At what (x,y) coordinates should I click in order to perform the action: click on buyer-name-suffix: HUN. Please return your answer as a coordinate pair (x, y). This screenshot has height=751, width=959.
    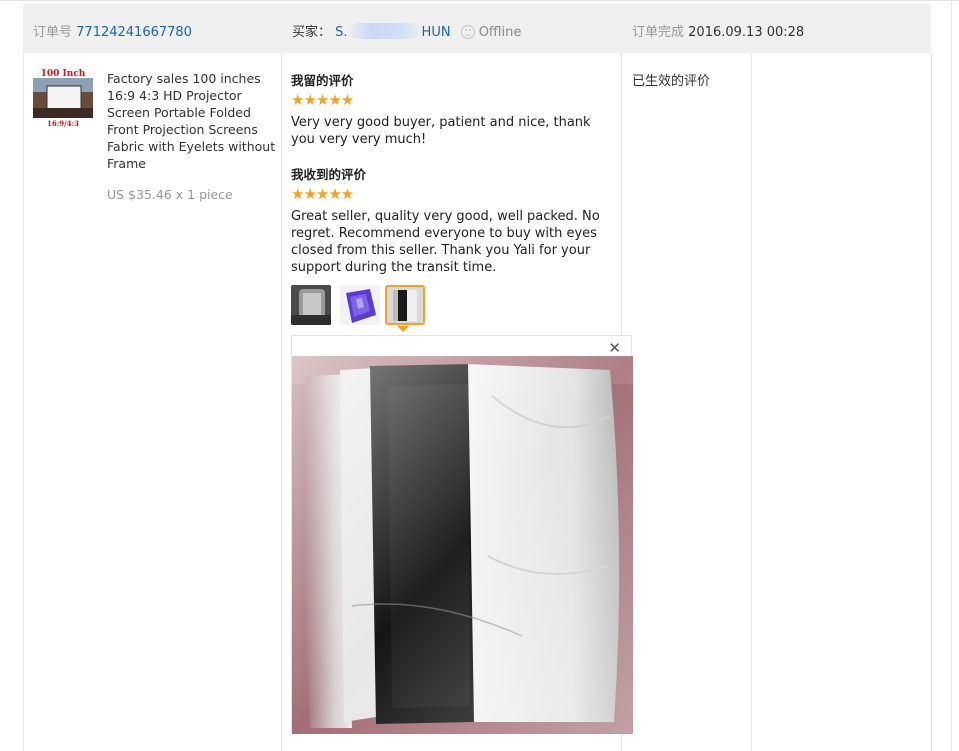
    Looking at the image, I should click on (436, 32).